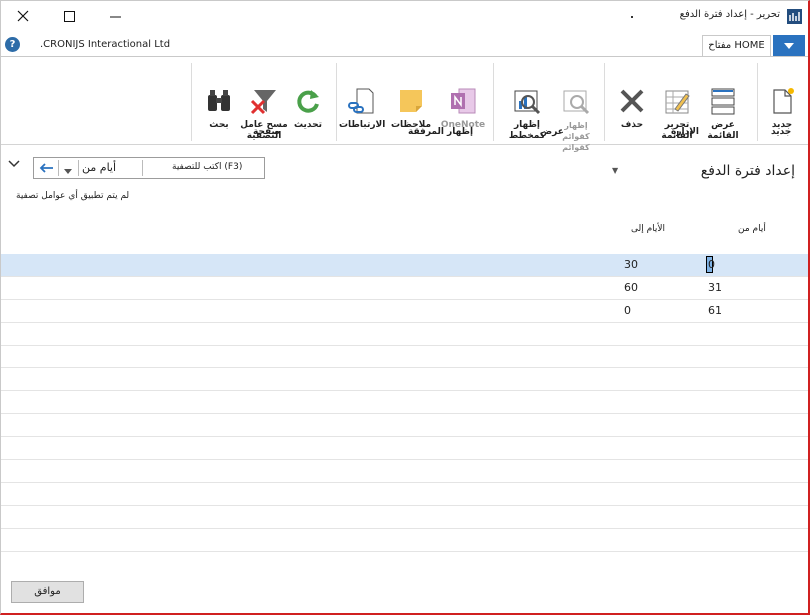 This screenshot has width=810, height=615. What do you see at coordinates (715, 287) in the screenshot?
I see `days-from-cell: 31` at bounding box center [715, 287].